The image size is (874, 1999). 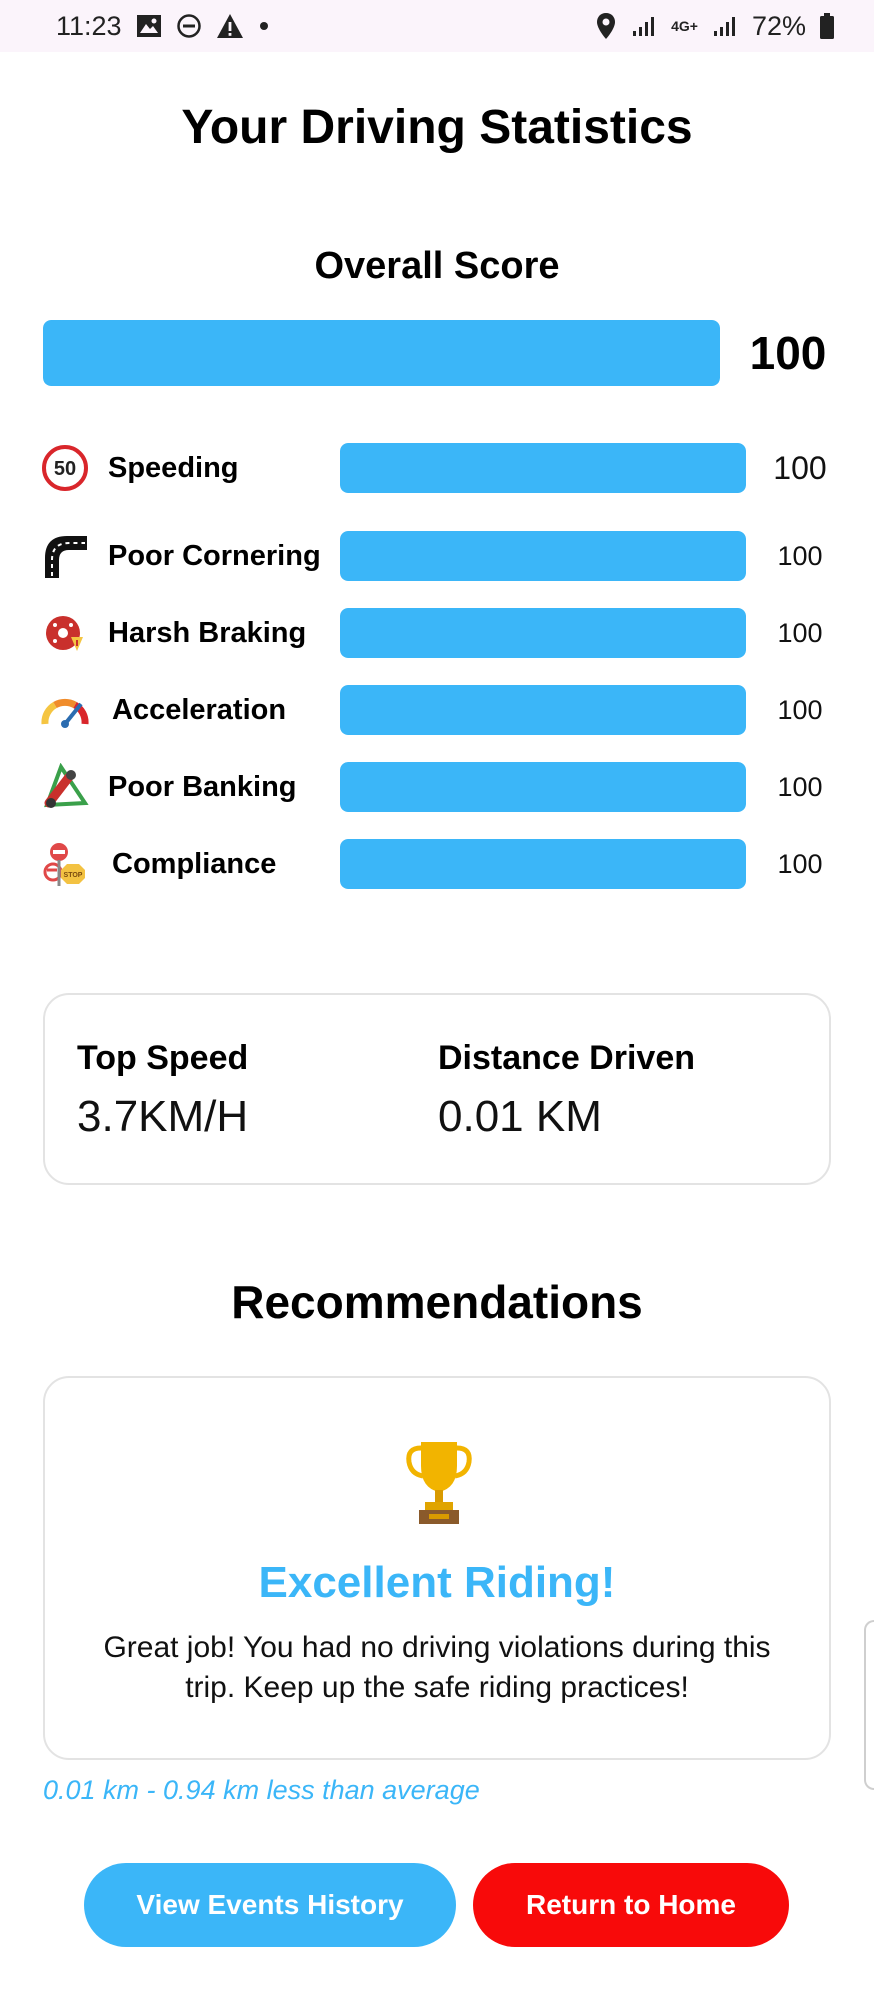 I want to click on page-title: Your Driving Statistics, so click(x=437, y=127).